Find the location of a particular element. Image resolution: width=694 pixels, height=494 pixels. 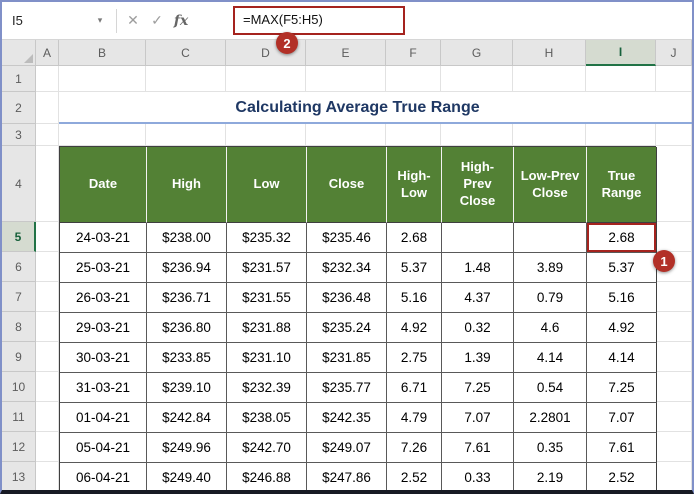

table-header-cell: Low is located at coordinates (267, 185).